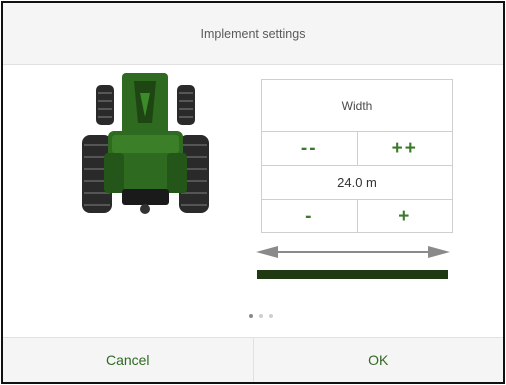 This screenshot has width=506, height=385. I want to click on cancel-button: Cancel, so click(128, 360).